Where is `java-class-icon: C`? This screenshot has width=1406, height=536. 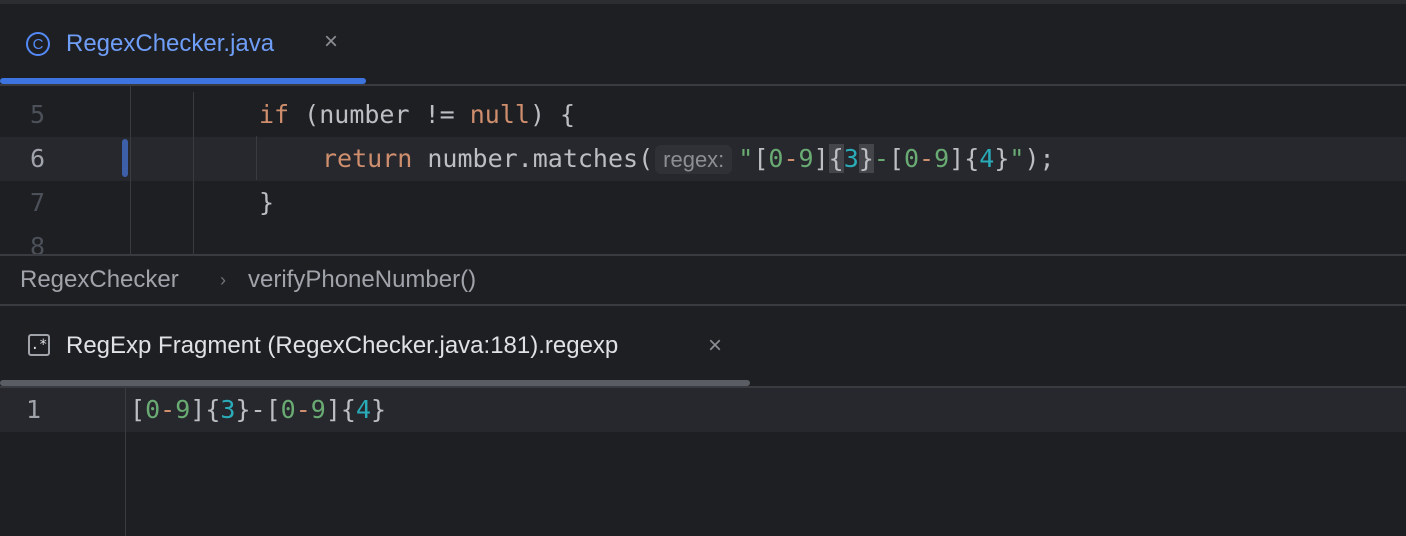 java-class-icon: C is located at coordinates (38, 44).